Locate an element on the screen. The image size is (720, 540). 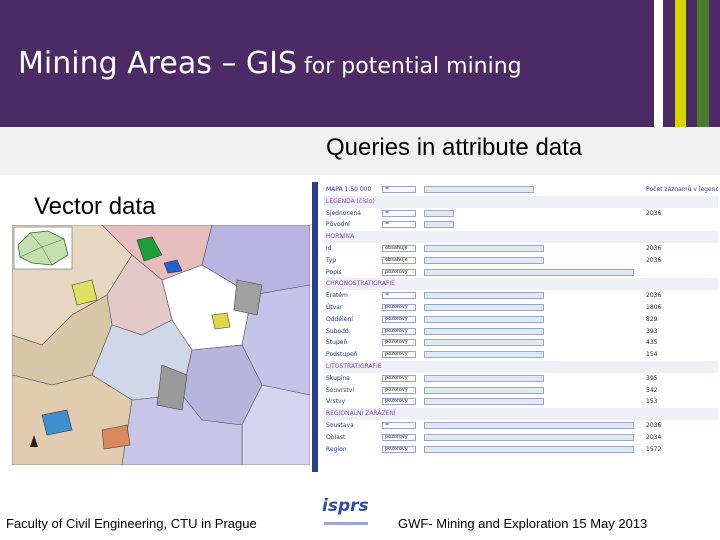
query-row: Skupina pozorovy 395 is located at coordinates (492, 378).